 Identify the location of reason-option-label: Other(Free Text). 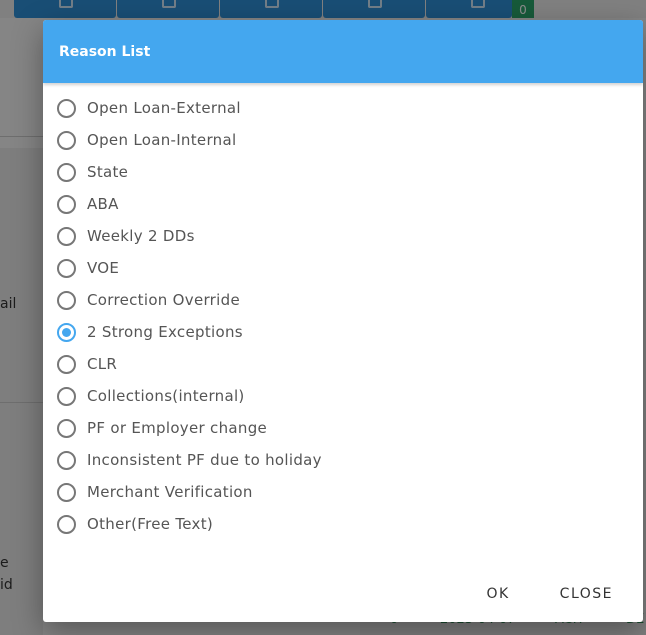
(150, 524).